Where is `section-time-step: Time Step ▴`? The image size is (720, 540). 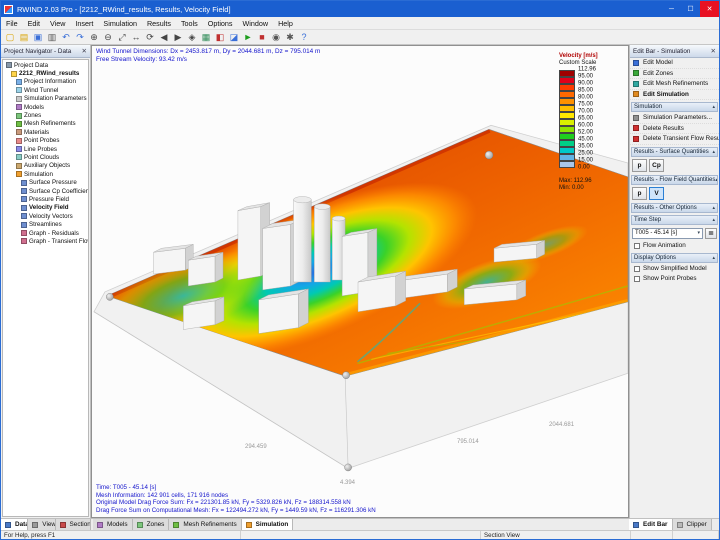
section-time-step: Time Step ▴ is located at coordinates (674, 219).